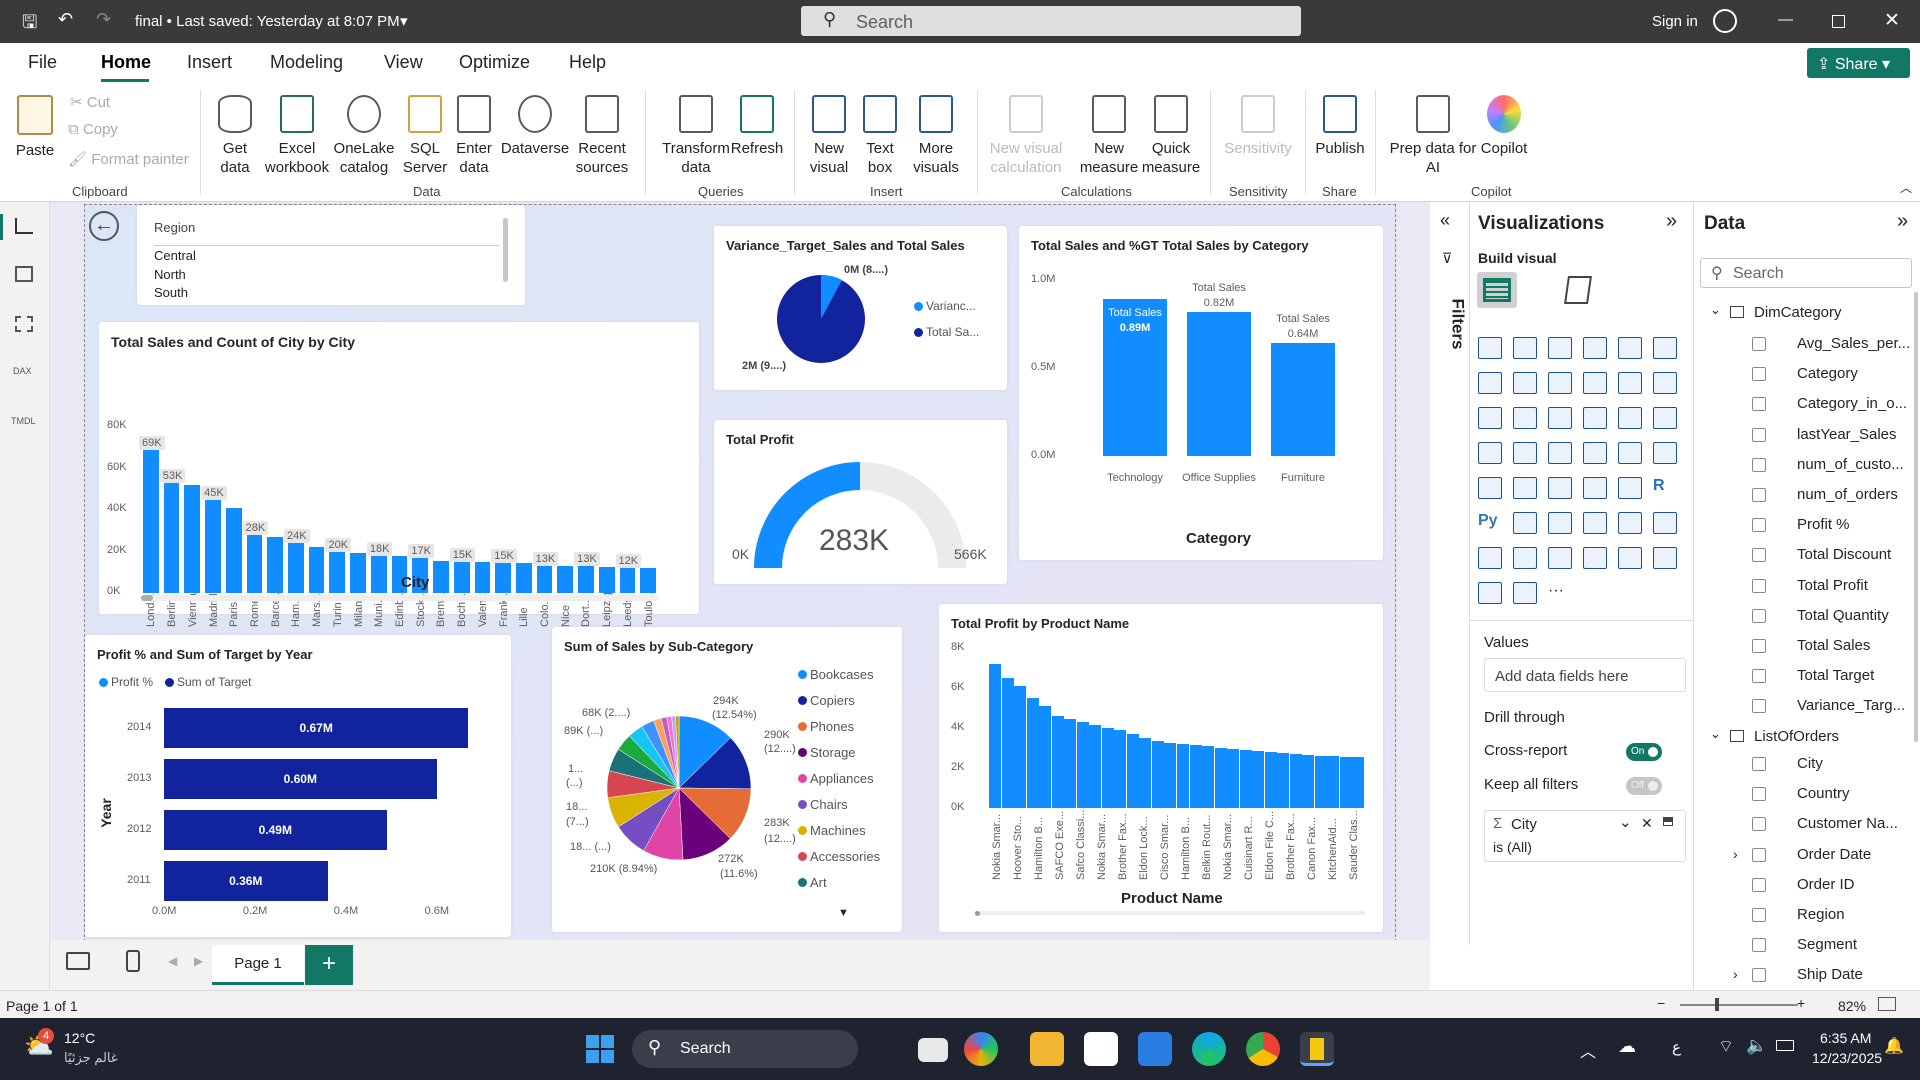 The height and width of the screenshot is (1080, 1920). What do you see at coordinates (1445, 220) in the screenshot?
I see `expand-icon: «` at bounding box center [1445, 220].